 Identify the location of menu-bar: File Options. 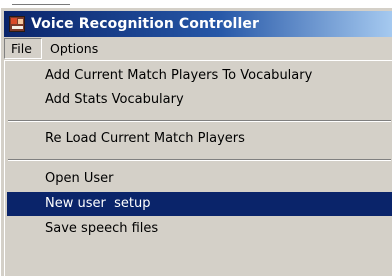
(198, 48).